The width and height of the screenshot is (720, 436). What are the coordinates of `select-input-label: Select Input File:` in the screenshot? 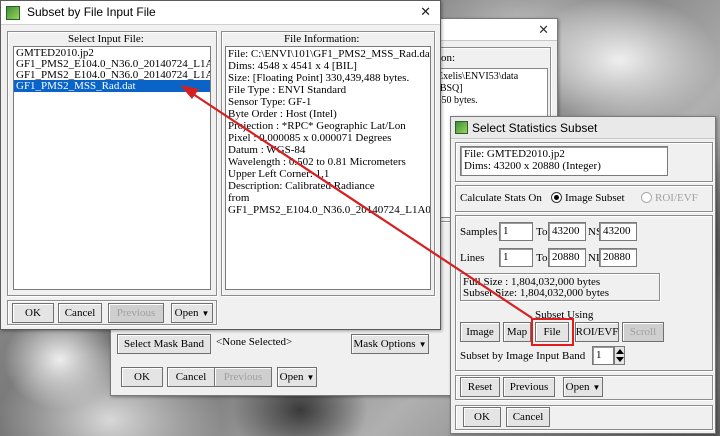 It's located at (106, 39).